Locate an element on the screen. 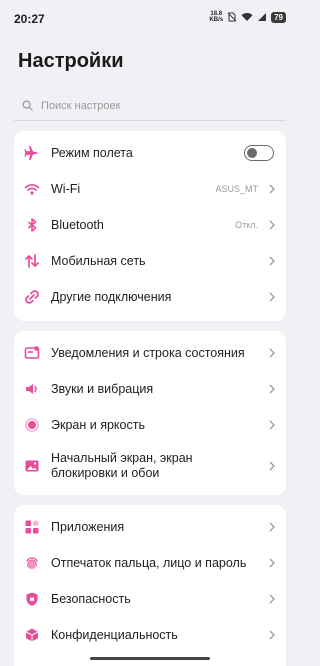  no-sim-icon is located at coordinates (232, 17).